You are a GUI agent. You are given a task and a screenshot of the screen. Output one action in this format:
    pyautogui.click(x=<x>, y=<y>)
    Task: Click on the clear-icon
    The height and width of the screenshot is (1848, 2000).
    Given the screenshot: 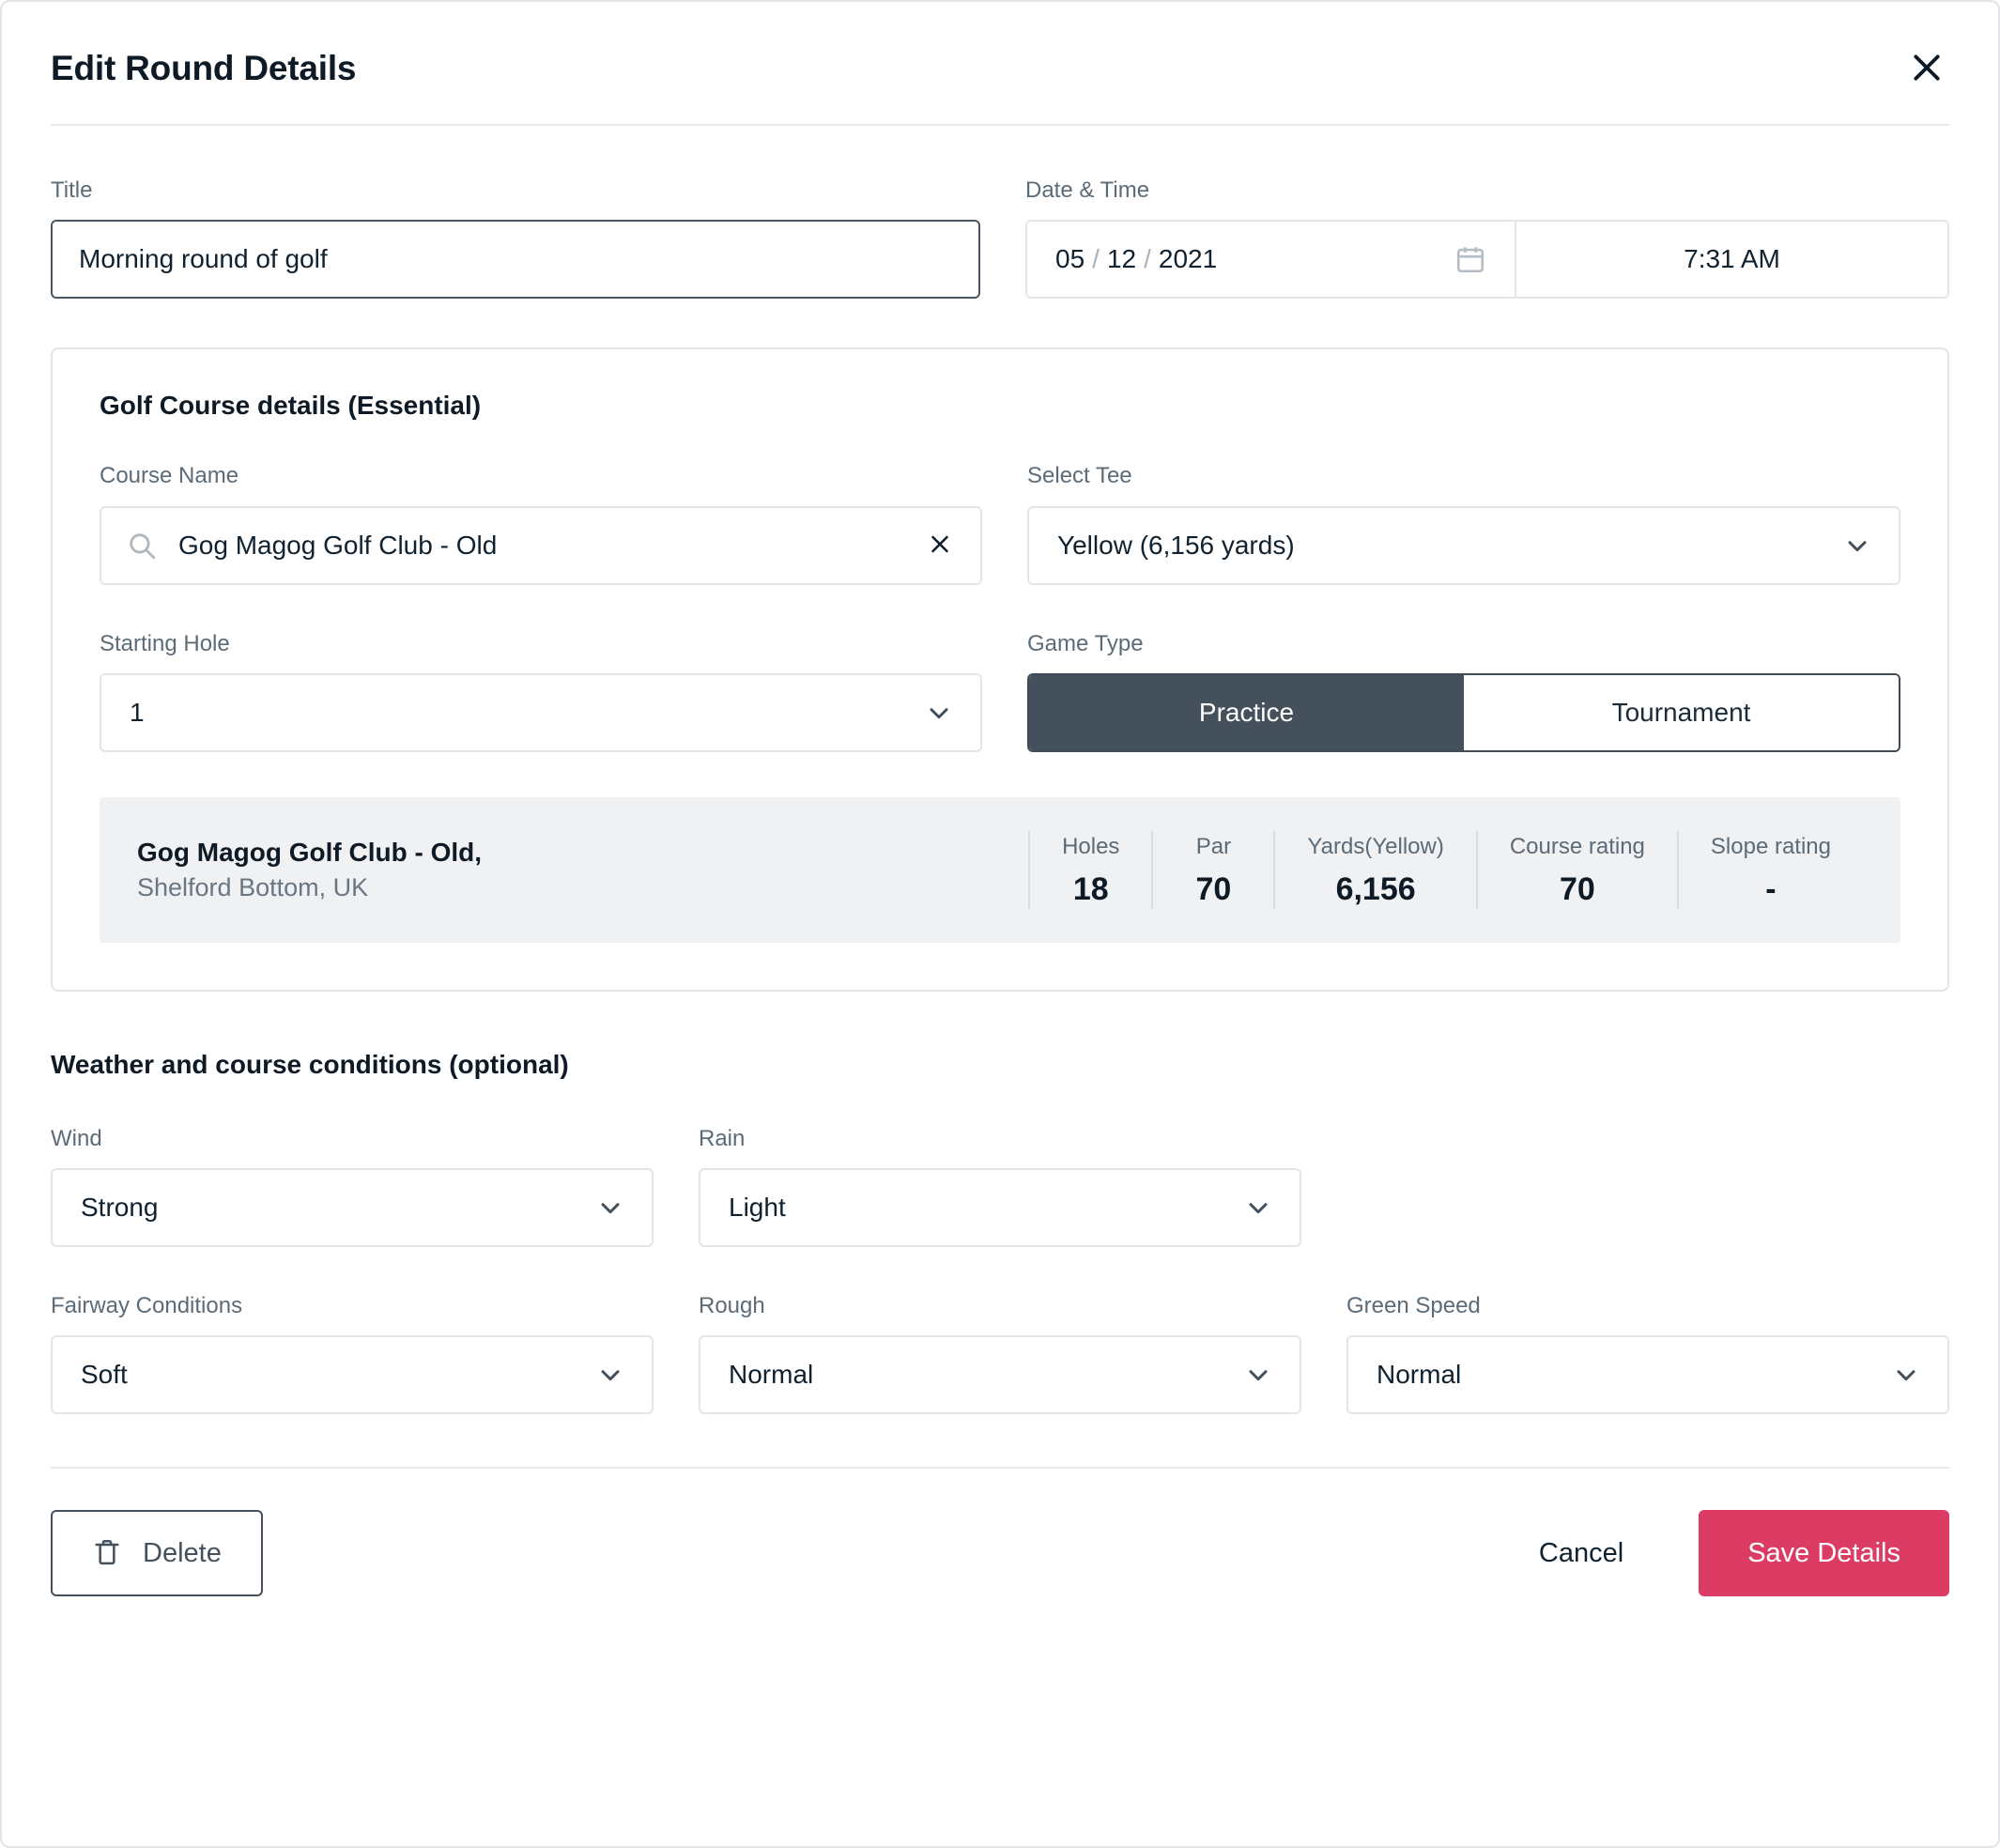 What is the action you would take?
    pyautogui.click(x=940, y=545)
    